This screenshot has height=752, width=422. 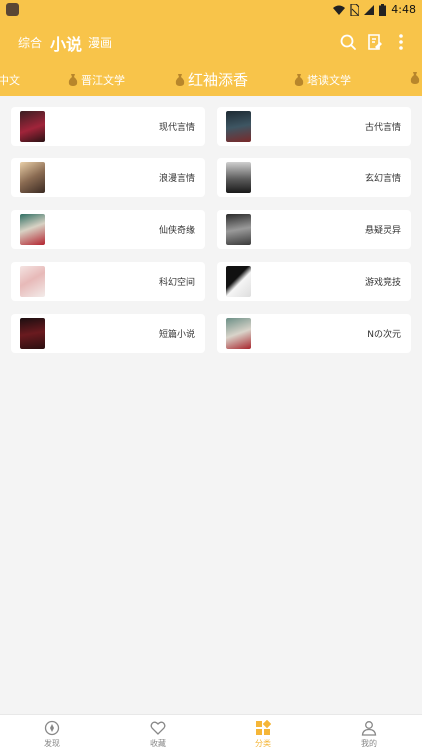 What do you see at coordinates (348, 42) in the screenshot?
I see `search-icon` at bounding box center [348, 42].